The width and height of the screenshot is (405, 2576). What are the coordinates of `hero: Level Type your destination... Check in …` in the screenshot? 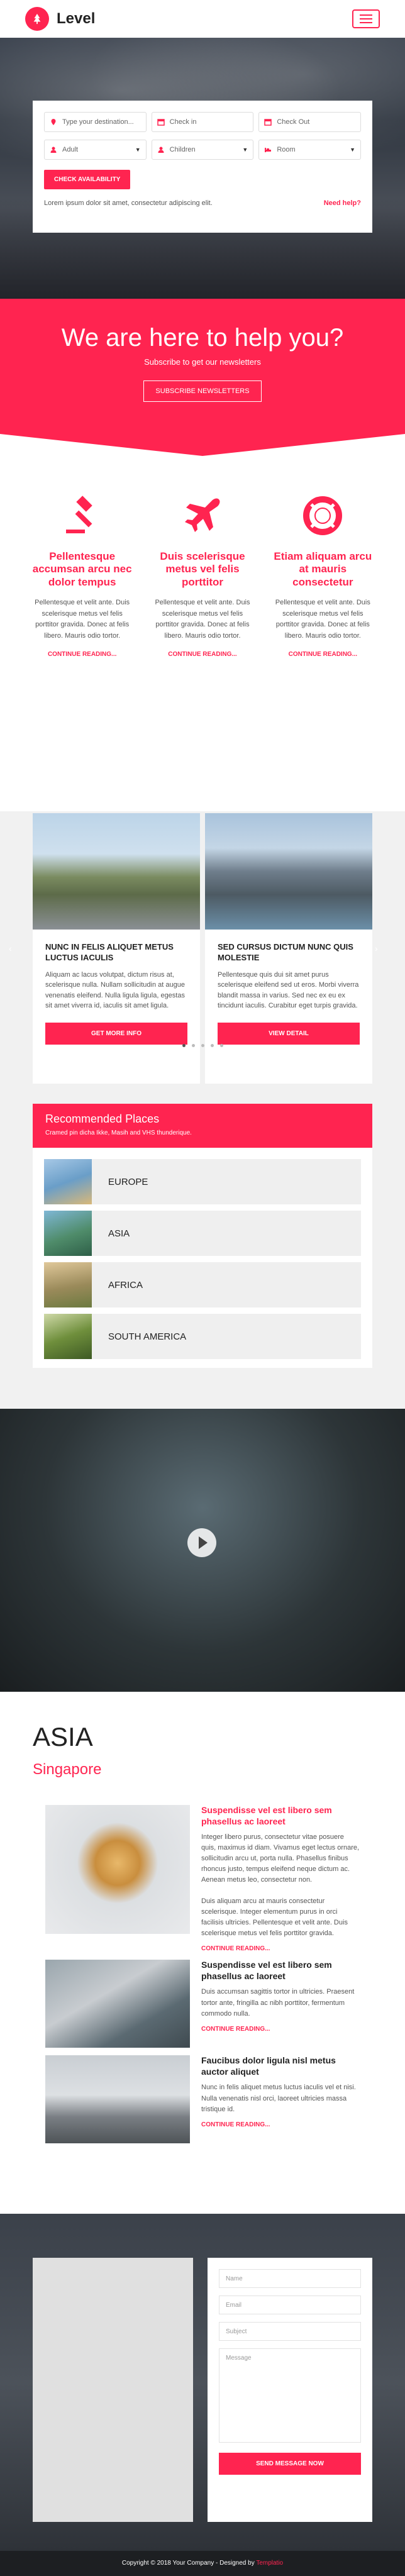 It's located at (203, 149).